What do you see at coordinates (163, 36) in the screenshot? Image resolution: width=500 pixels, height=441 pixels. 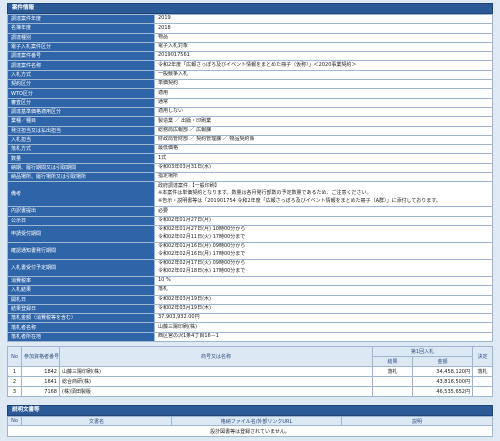 I see `info-value-line: 物品` at bounding box center [163, 36].